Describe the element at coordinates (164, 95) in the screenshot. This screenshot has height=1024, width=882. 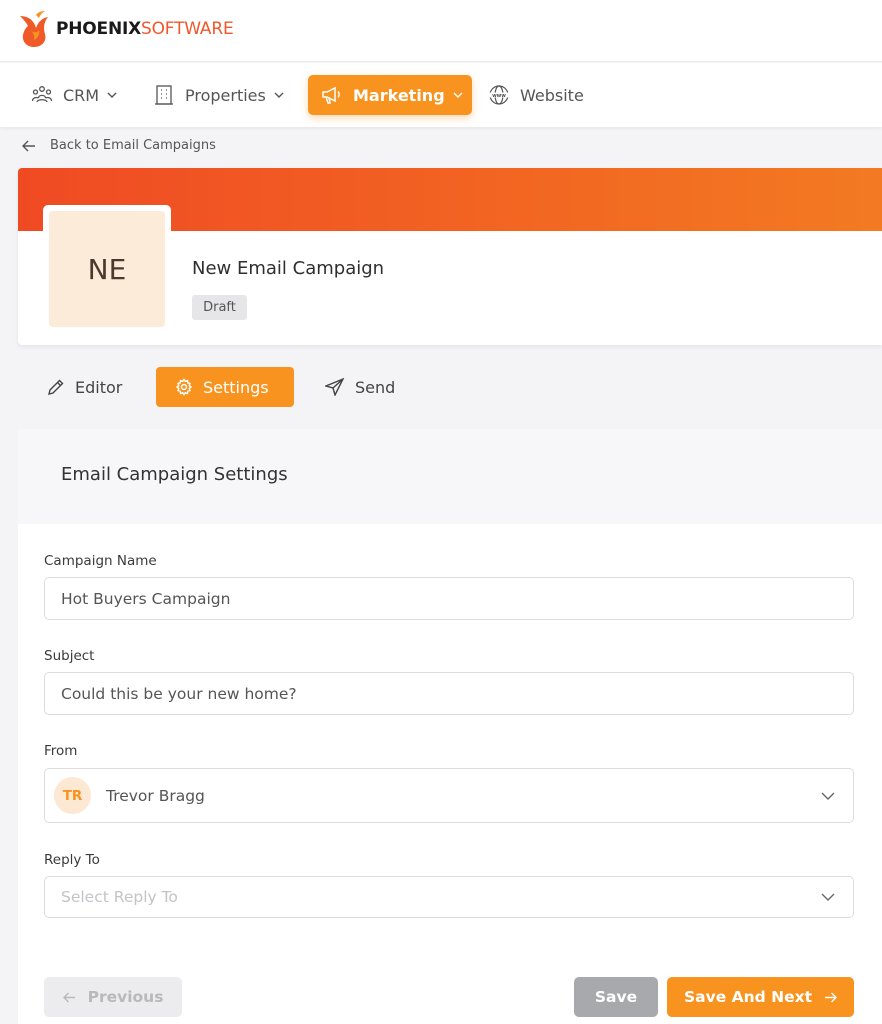
I see `building-icon` at that location.